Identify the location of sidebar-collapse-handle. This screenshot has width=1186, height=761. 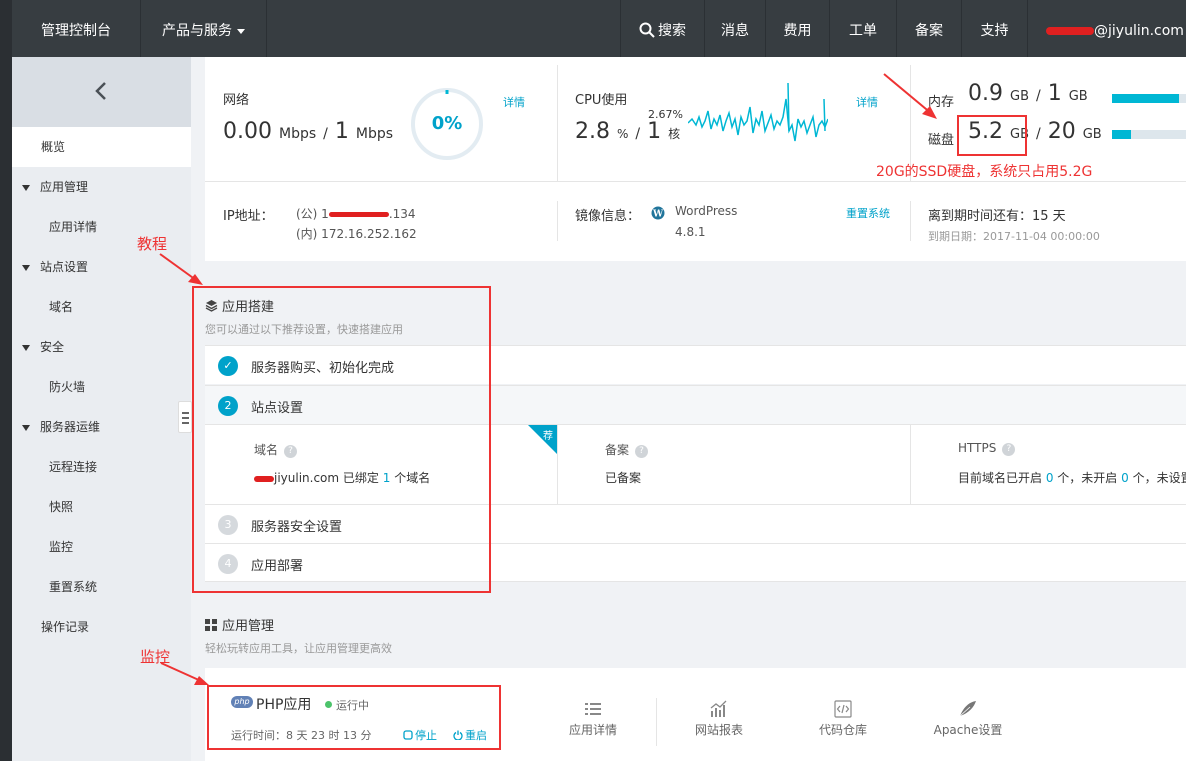
(185, 417).